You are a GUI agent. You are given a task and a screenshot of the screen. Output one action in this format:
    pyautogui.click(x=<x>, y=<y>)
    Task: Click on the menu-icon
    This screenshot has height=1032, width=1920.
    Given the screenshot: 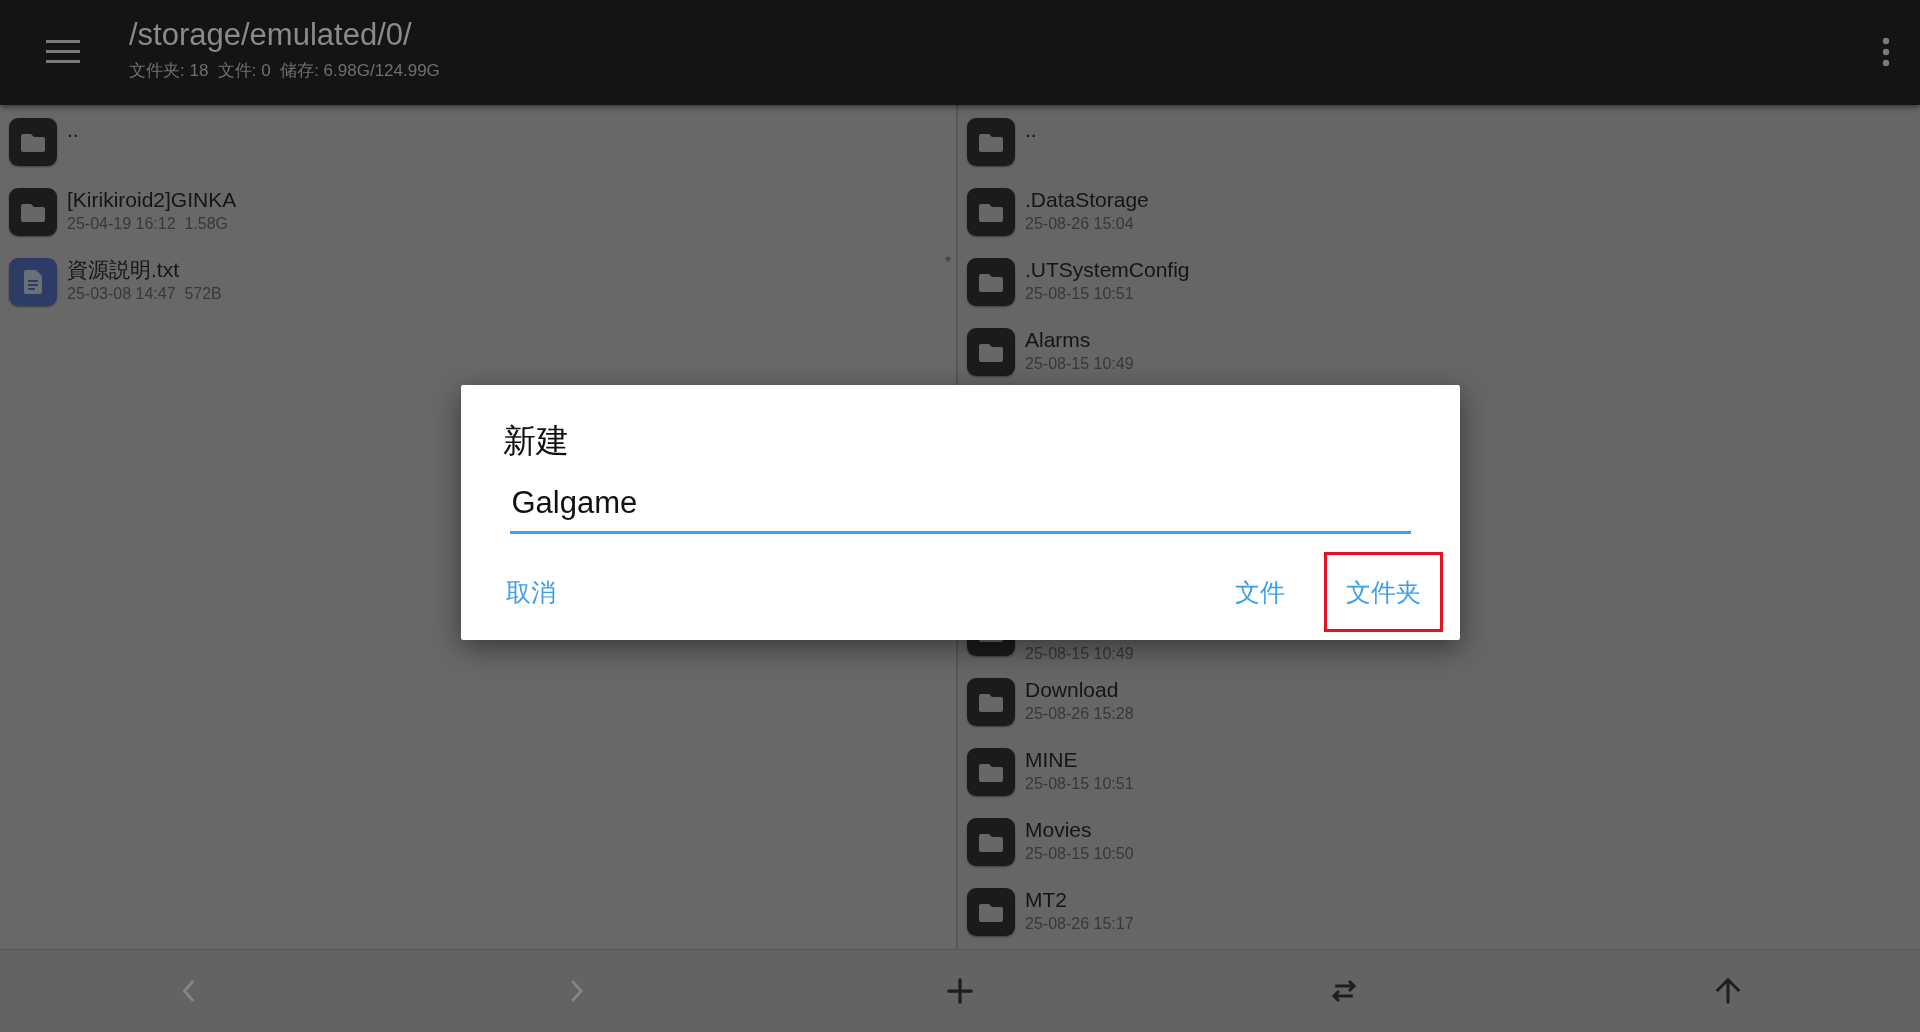 What is the action you would take?
    pyautogui.click(x=63, y=52)
    